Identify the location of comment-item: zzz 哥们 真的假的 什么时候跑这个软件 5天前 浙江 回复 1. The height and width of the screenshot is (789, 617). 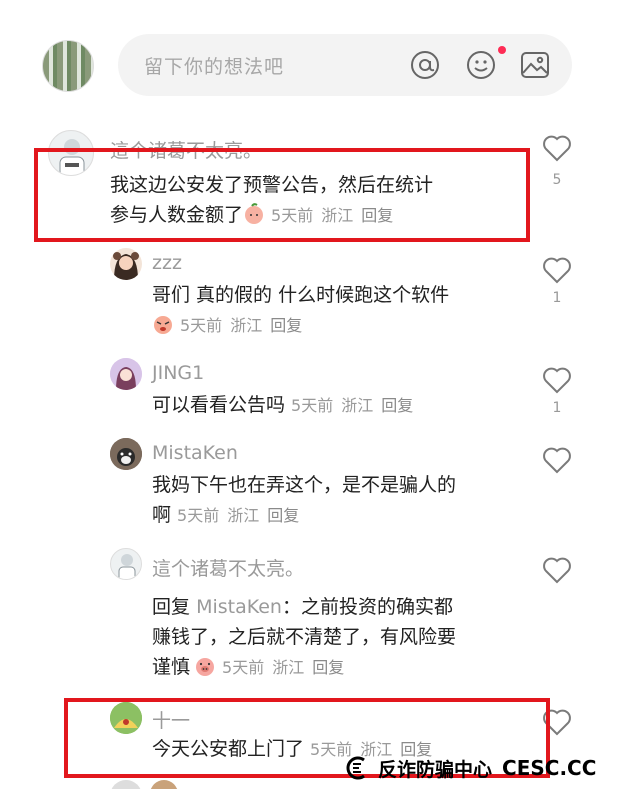
(308, 296).